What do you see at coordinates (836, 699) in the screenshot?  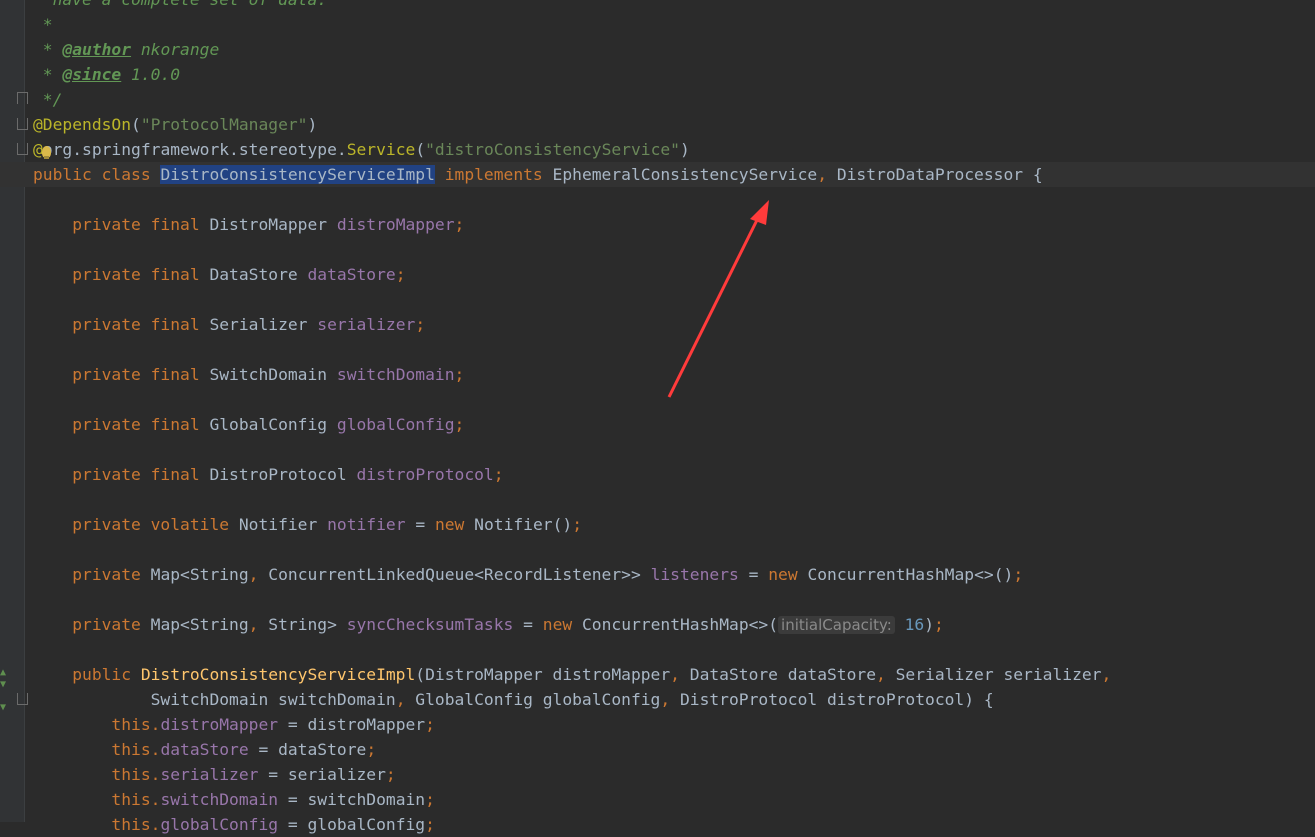 I see `code-token: DistroProtocol distroProtocol) {` at bounding box center [836, 699].